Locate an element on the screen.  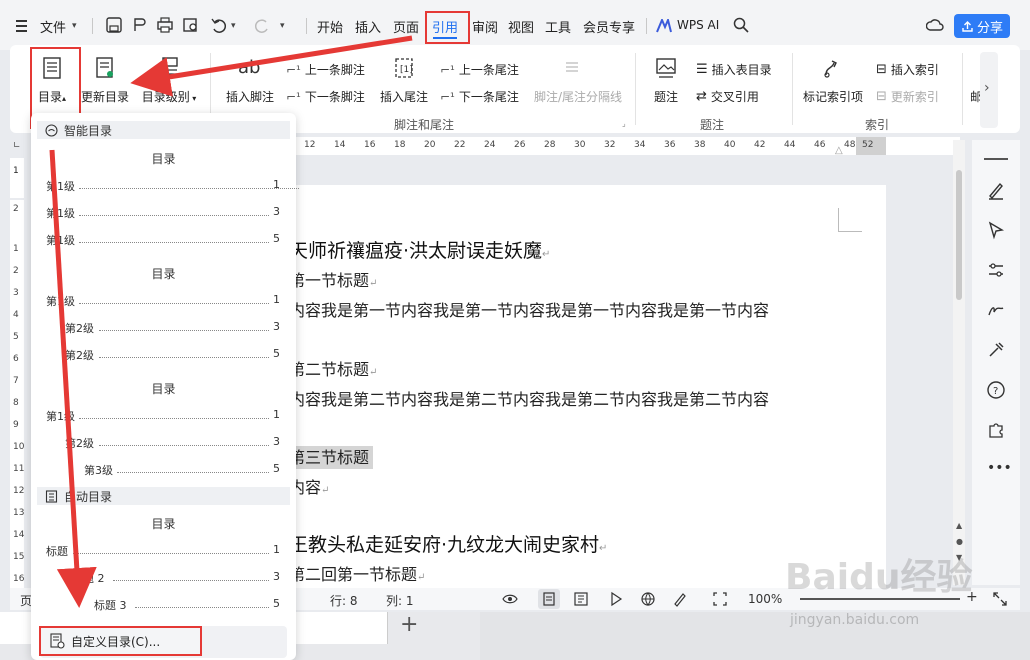
mark-index-label: 标记索引项 is located at coordinates (832, 97).